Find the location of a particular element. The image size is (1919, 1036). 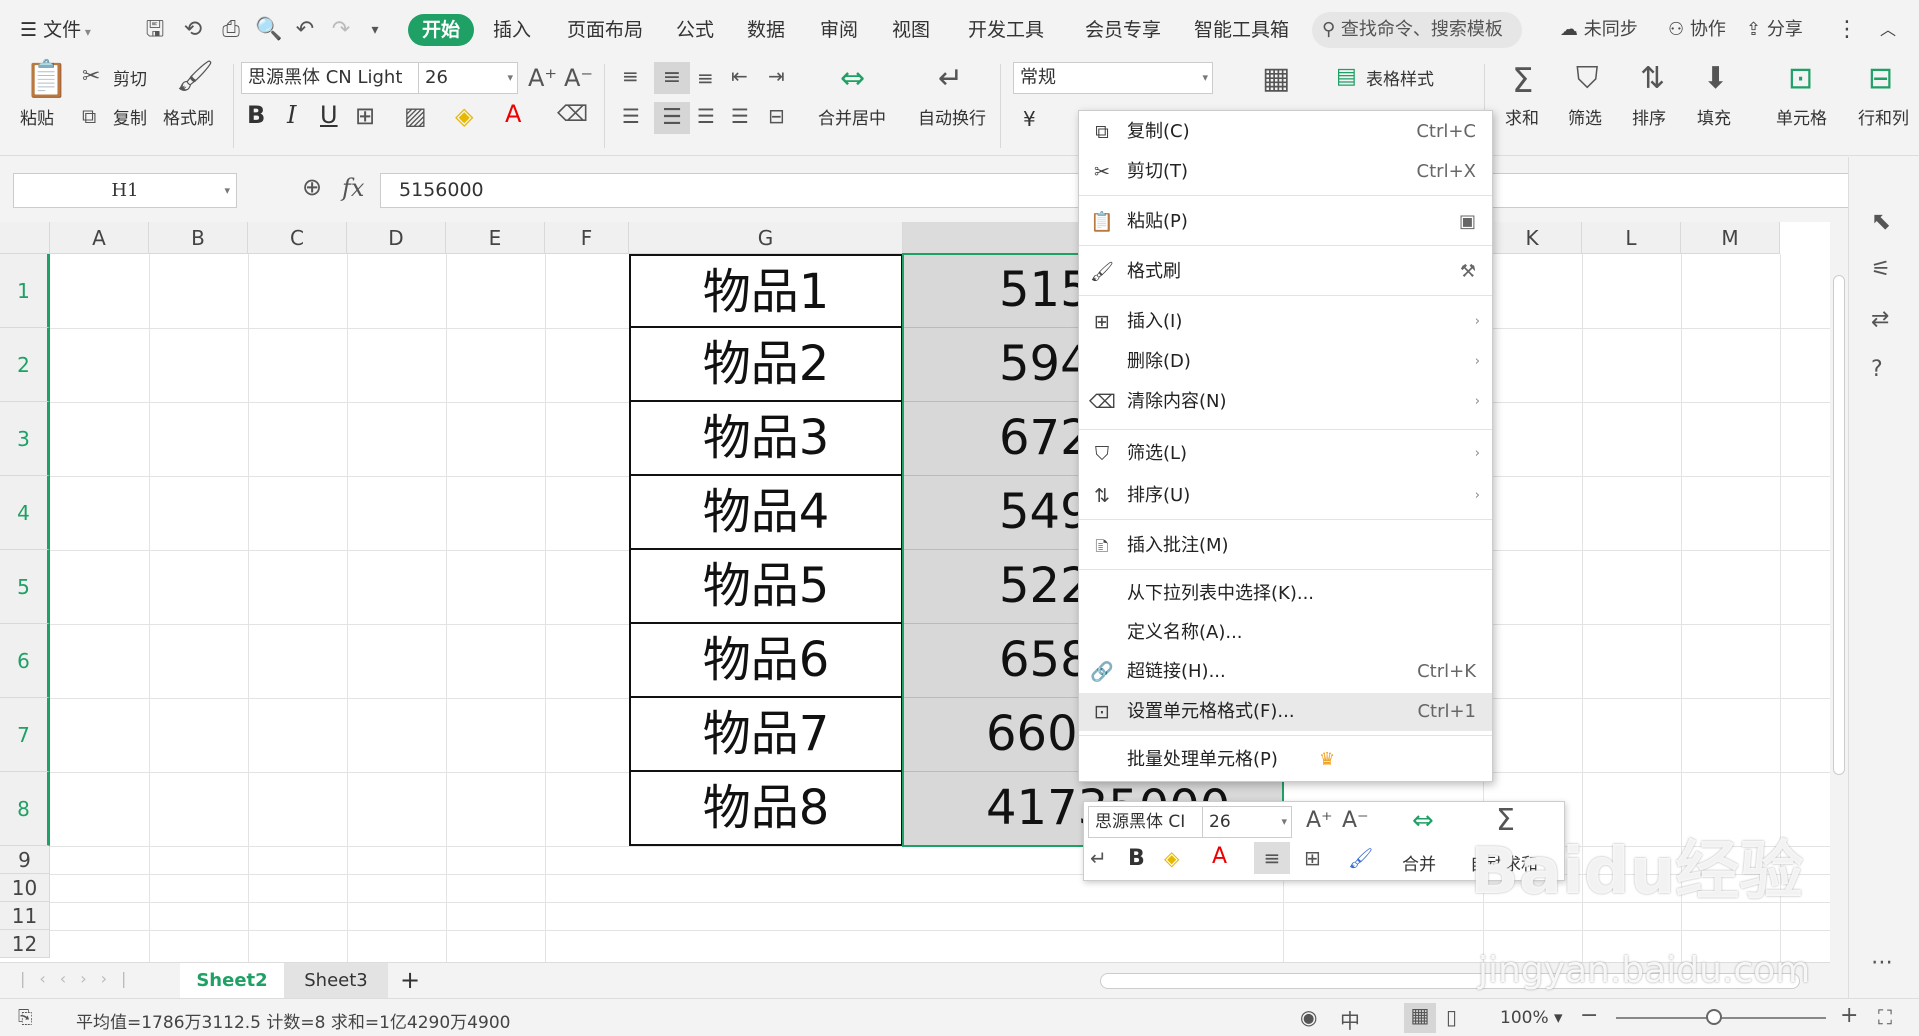

distributed-icon: ⊟ is located at coordinates (776, 116).